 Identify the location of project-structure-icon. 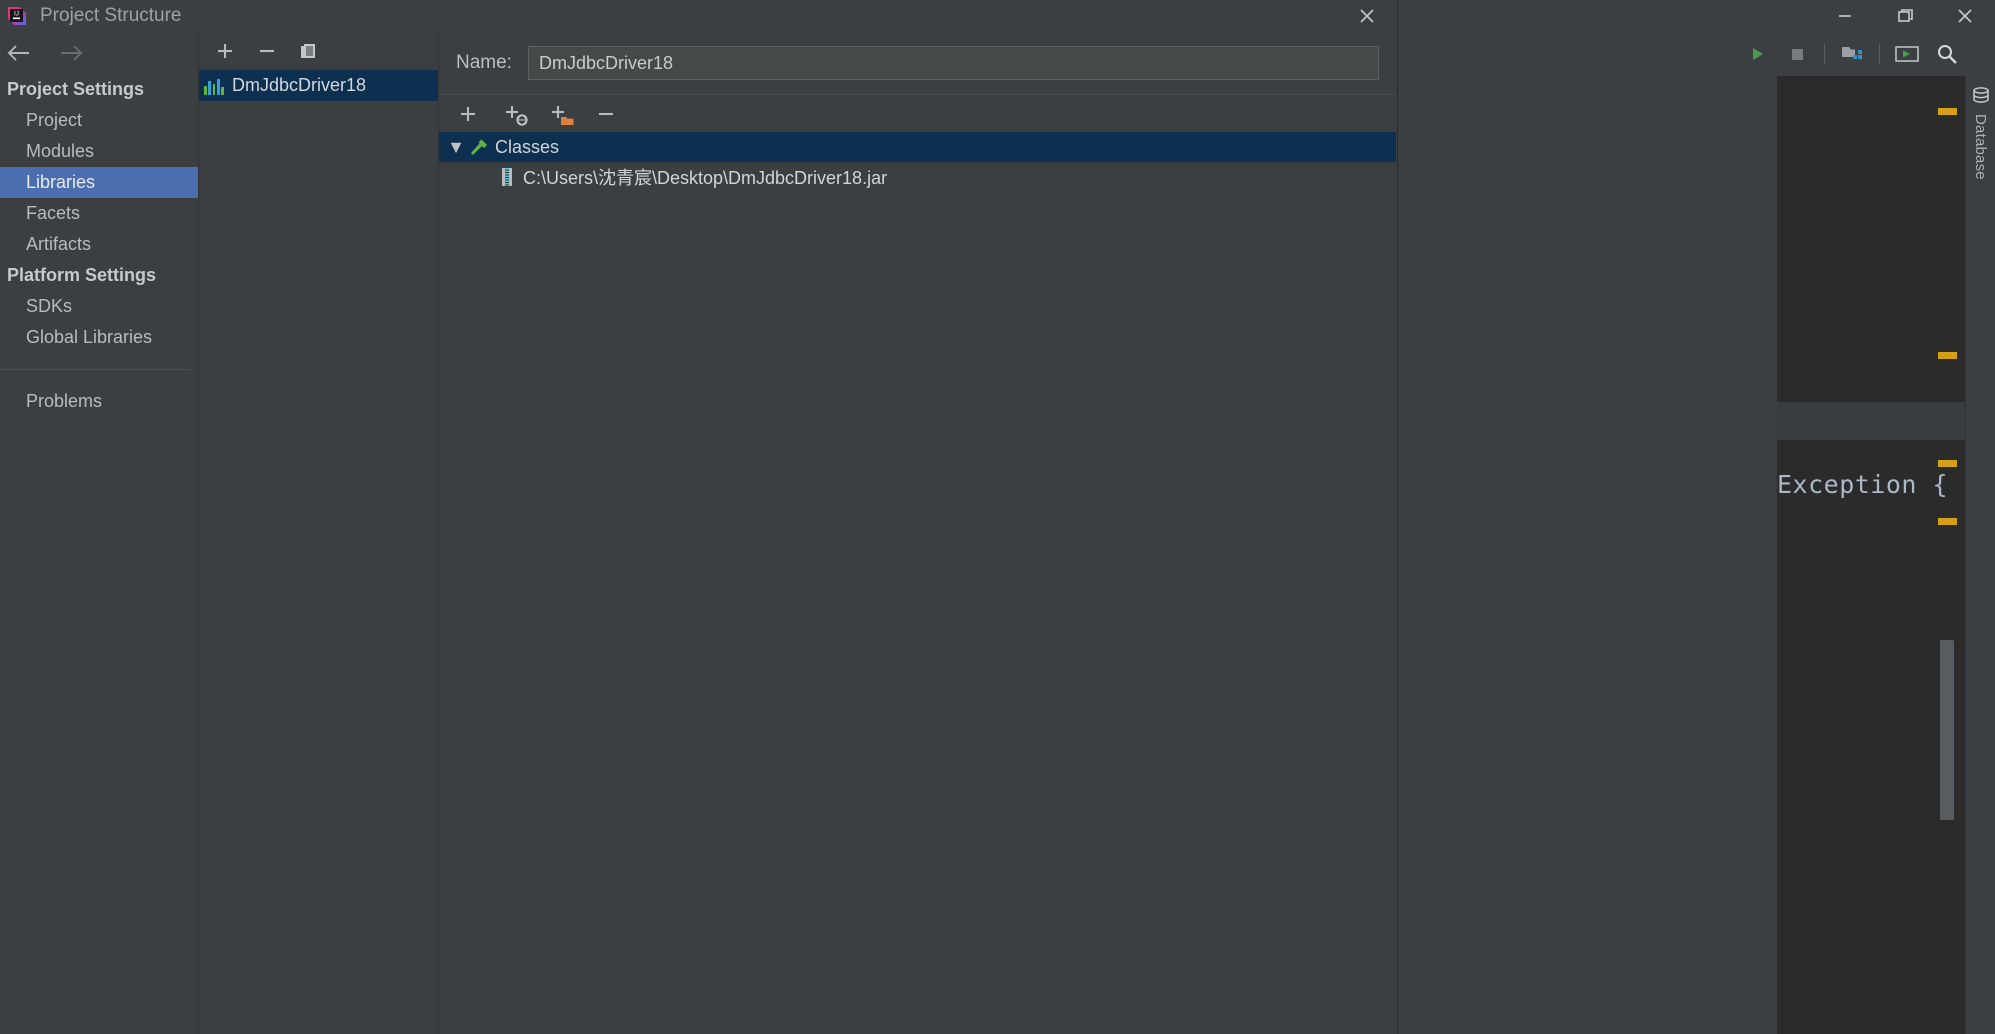
(1852, 54).